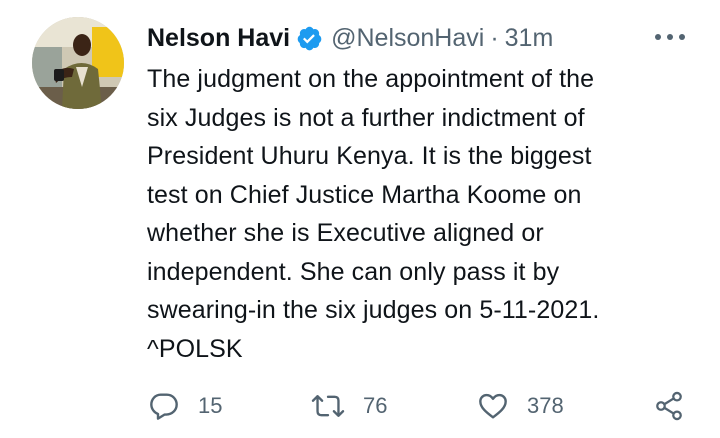  I want to click on tweet-actions: 15 76 378, so click(360, 406).